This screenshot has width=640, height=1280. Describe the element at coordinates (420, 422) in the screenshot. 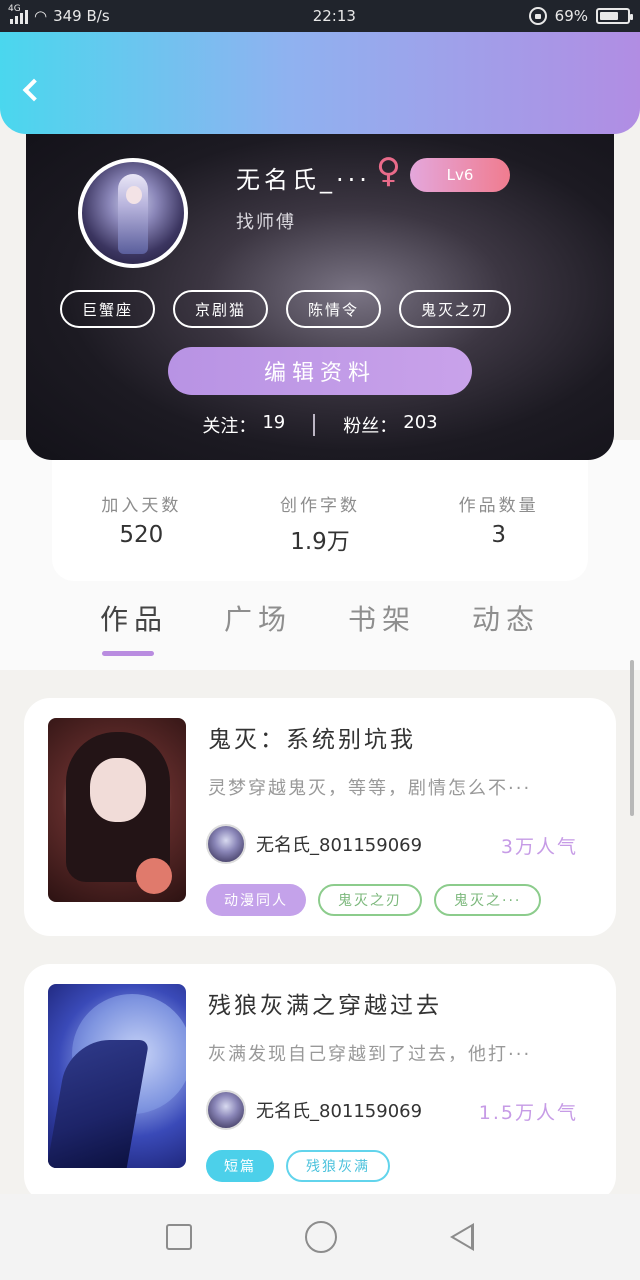

I see `followers-count: 203` at that location.